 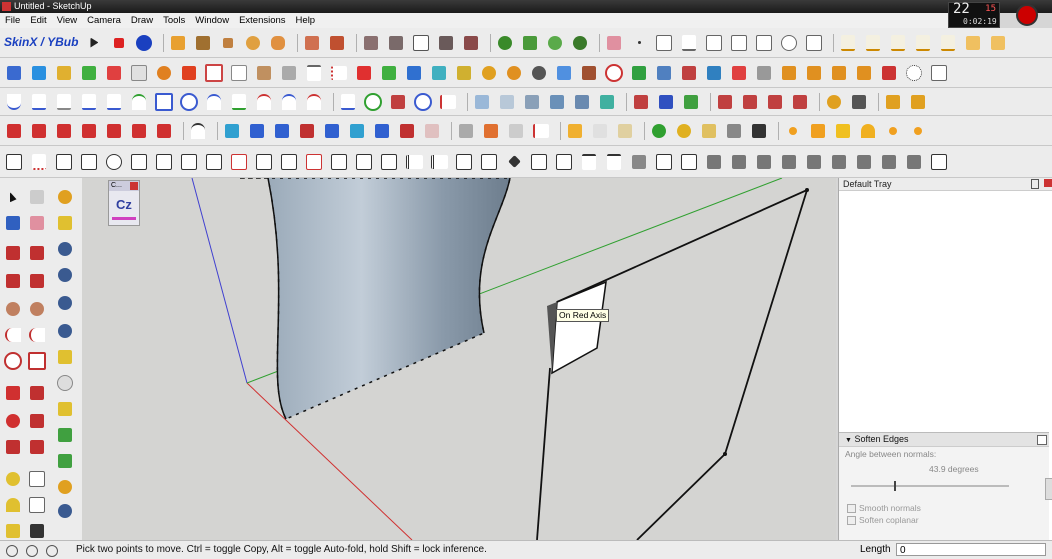 I want to click on soften-edges-header: ▼ Soften Edges, so click(x=944, y=440).